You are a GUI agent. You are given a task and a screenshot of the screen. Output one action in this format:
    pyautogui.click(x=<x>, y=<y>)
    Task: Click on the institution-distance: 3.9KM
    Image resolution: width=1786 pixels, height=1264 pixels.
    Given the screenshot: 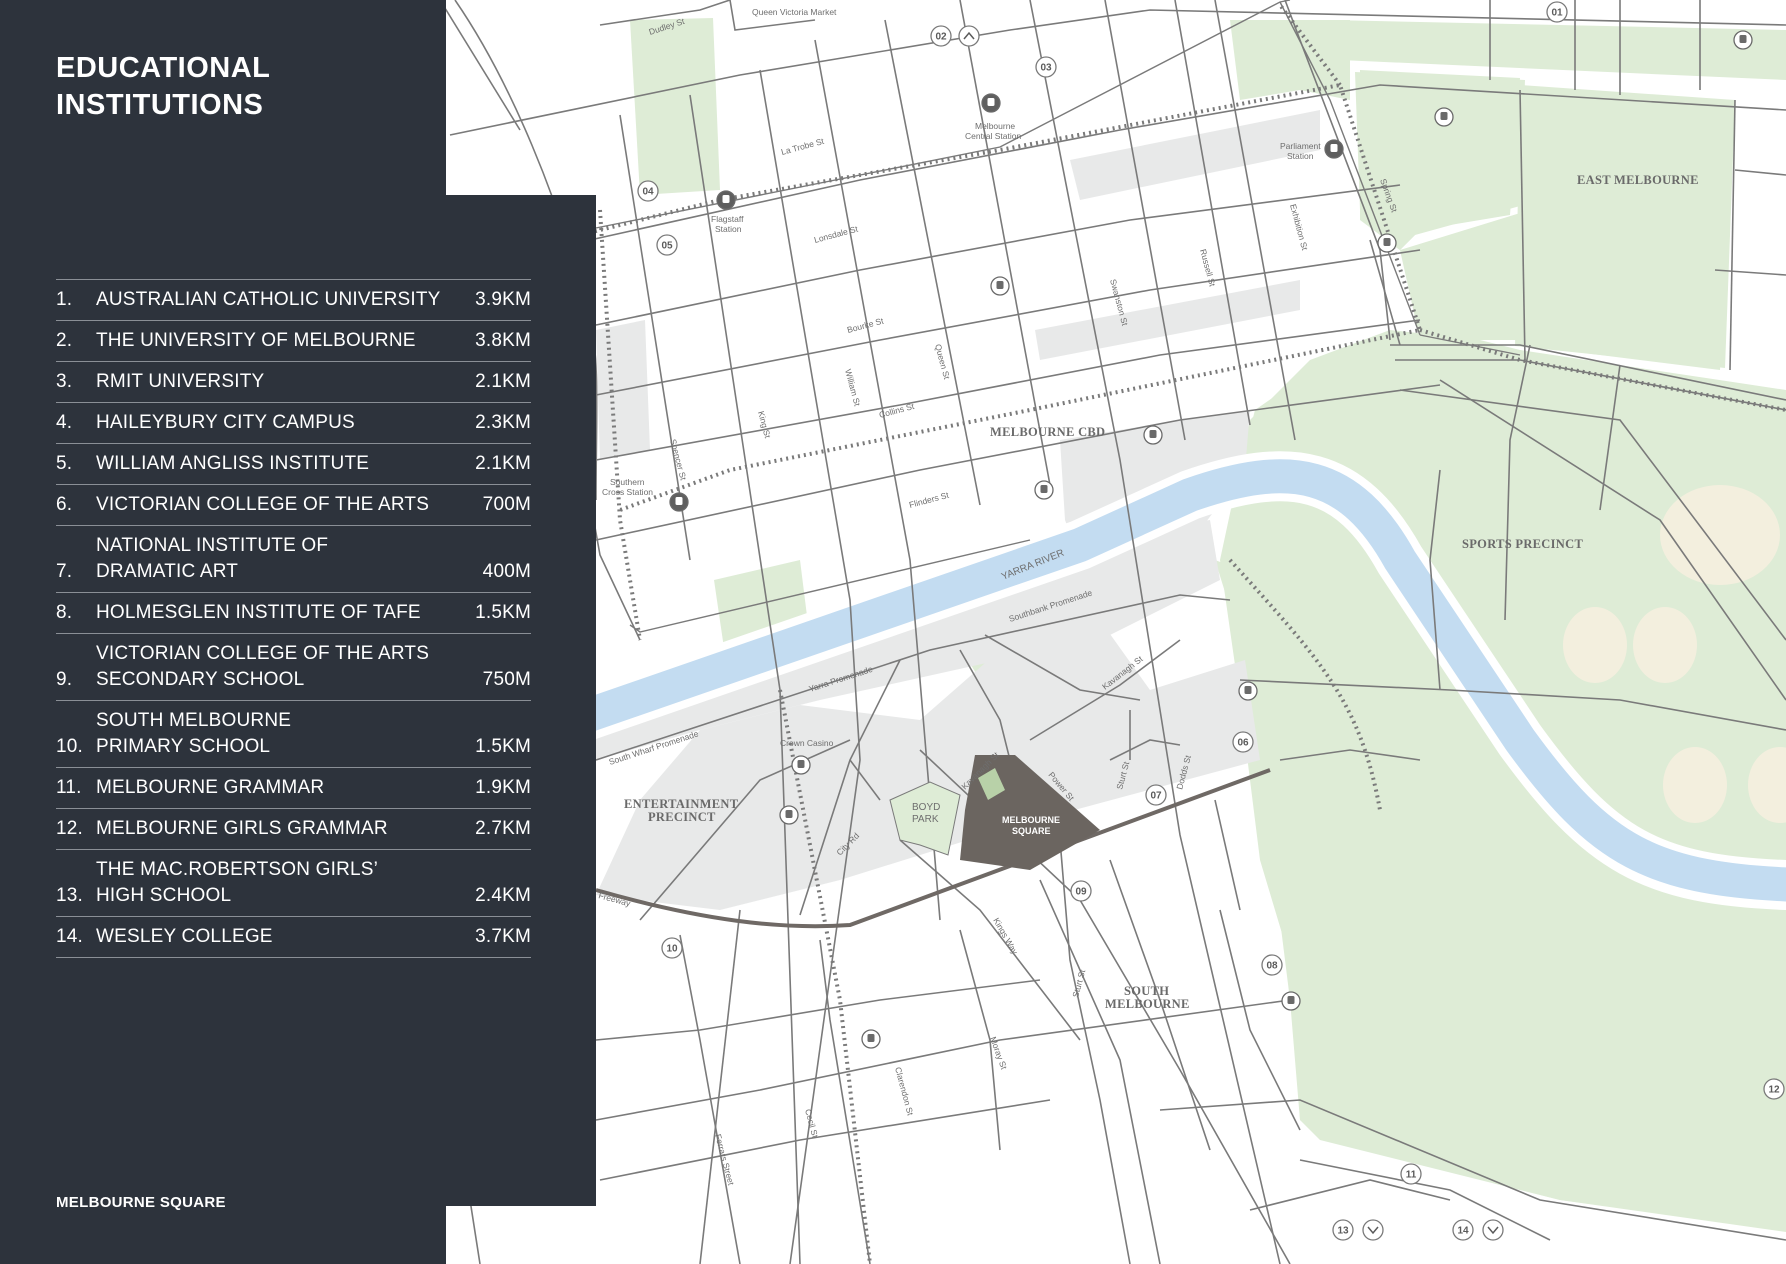 What is the action you would take?
    pyautogui.click(x=503, y=299)
    